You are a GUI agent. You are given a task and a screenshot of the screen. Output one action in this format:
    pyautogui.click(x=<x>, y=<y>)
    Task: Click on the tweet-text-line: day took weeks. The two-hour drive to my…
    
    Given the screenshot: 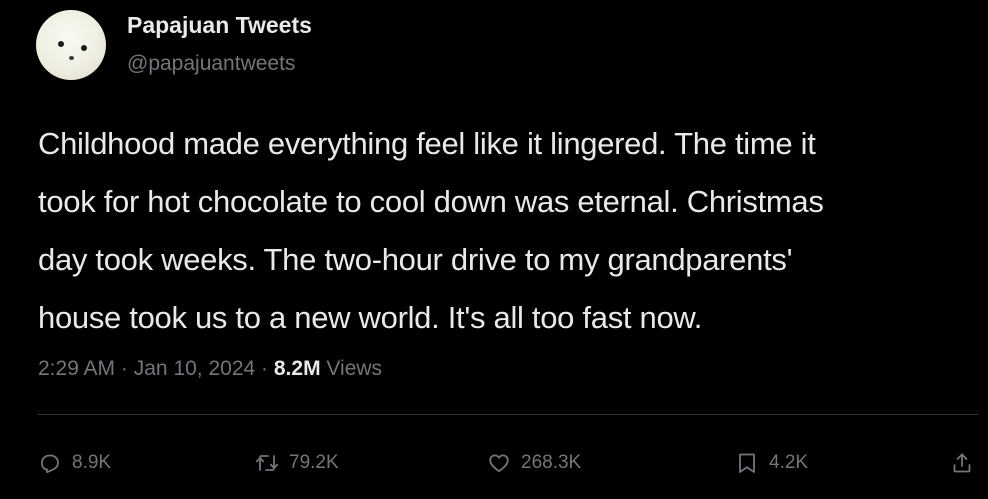 What is the action you would take?
    pyautogui.click(x=415, y=259)
    